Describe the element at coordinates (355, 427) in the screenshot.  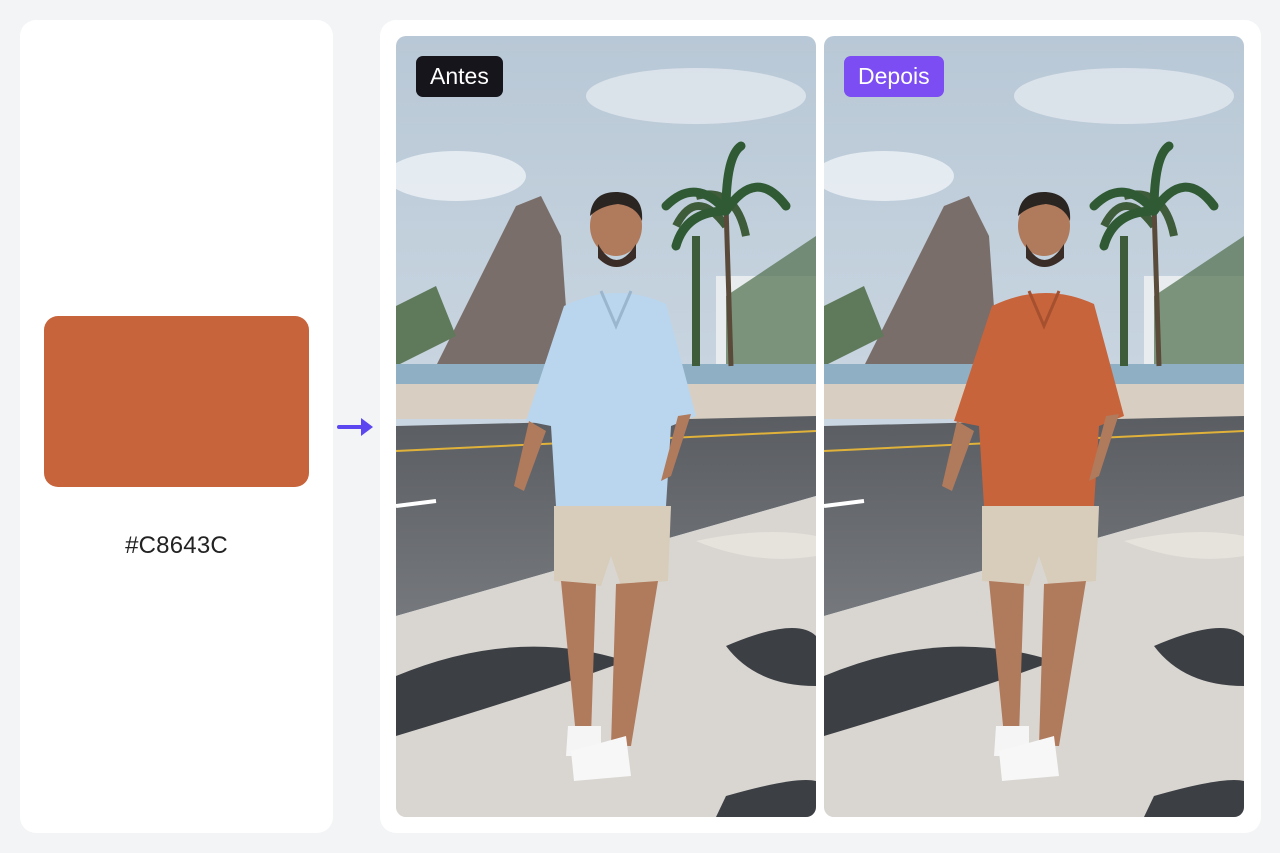
I see `arrow-right-icon` at that location.